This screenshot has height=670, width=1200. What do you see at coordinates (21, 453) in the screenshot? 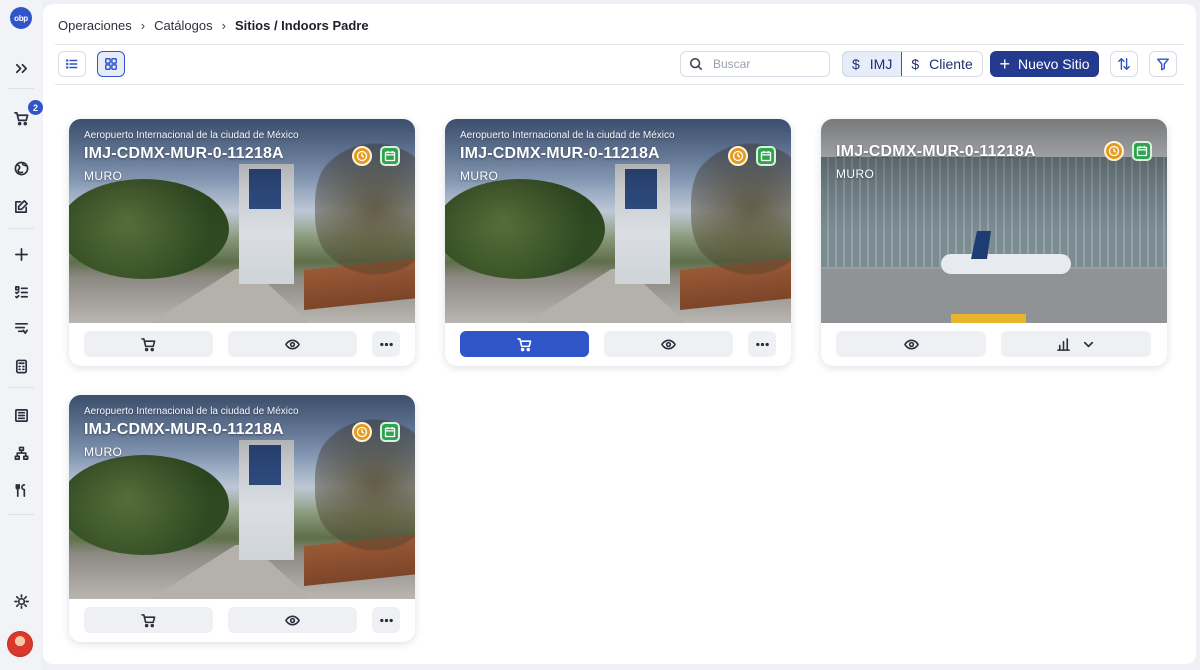
I see `hierarchy-icon` at bounding box center [21, 453].